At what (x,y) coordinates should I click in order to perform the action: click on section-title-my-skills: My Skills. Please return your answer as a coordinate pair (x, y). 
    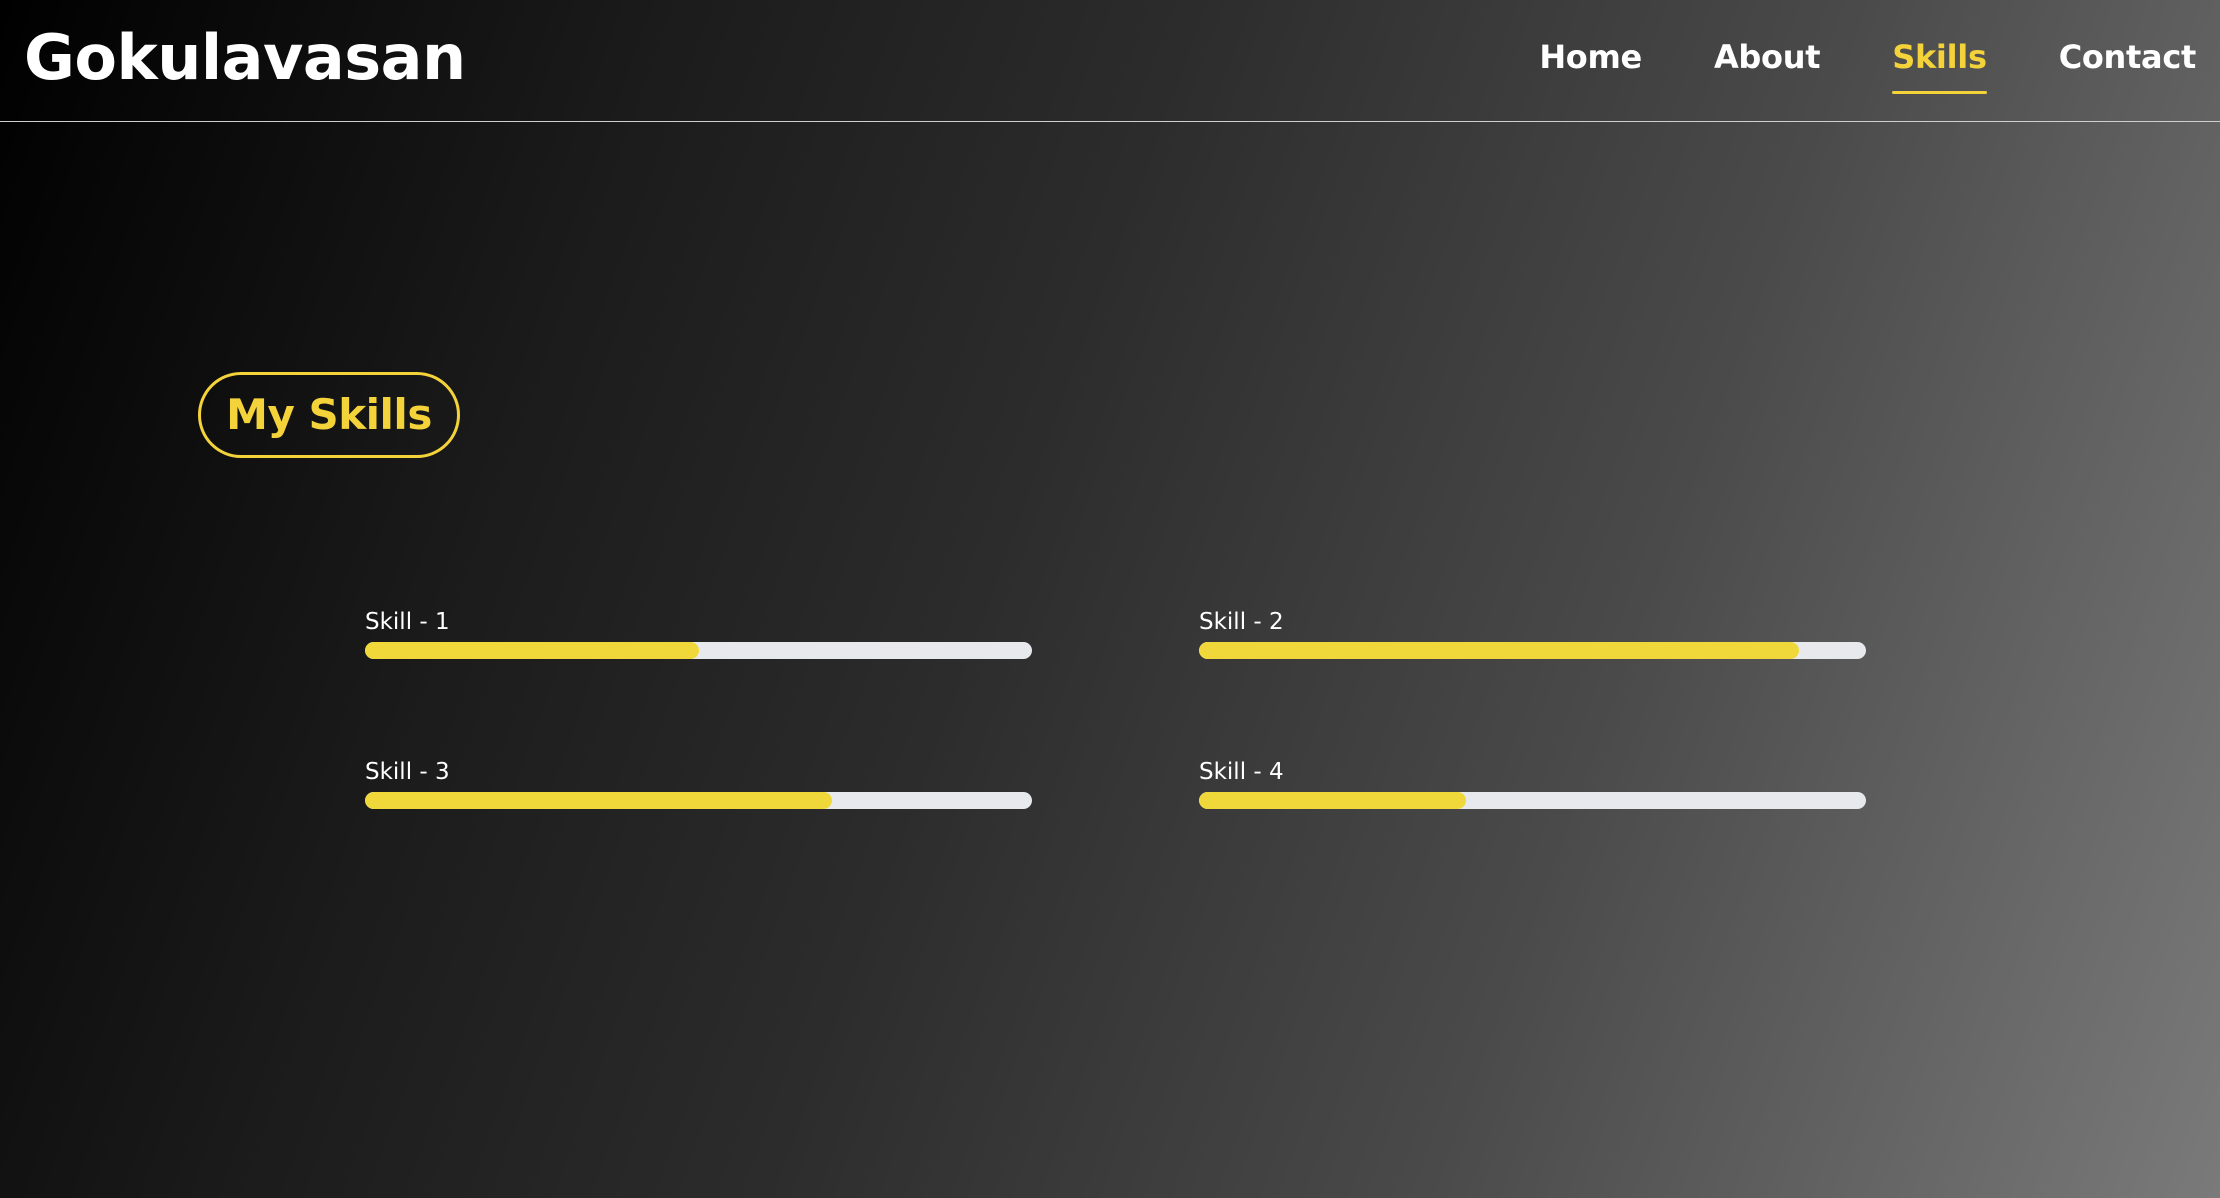
    Looking at the image, I should click on (329, 415).